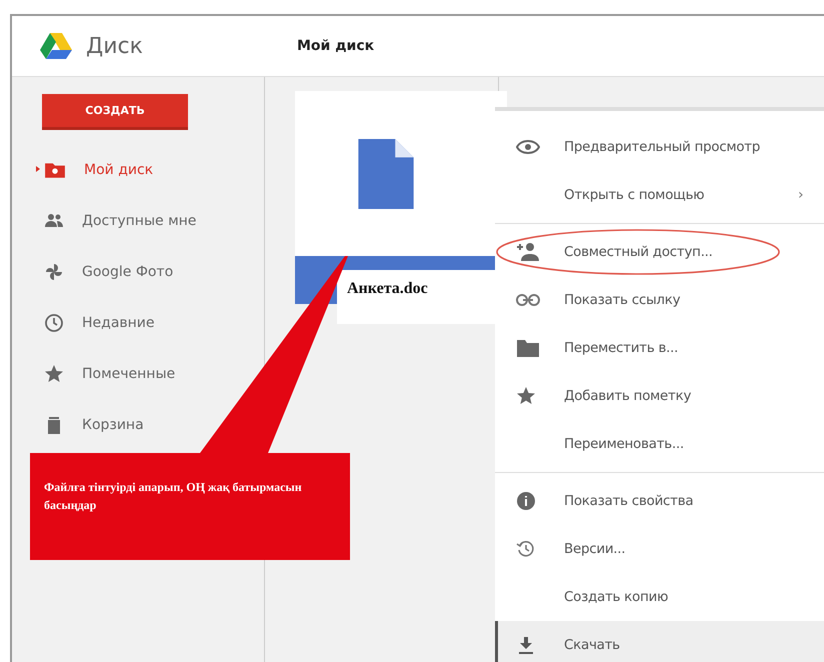 The image size is (824, 662). I want to click on sidebar-item: Доступные мне, so click(104, 220).